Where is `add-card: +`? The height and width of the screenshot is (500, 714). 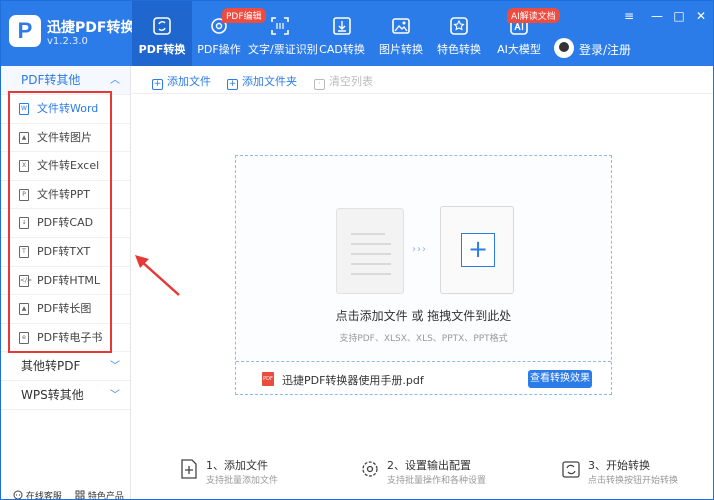
add-card: + is located at coordinates (477, 250).